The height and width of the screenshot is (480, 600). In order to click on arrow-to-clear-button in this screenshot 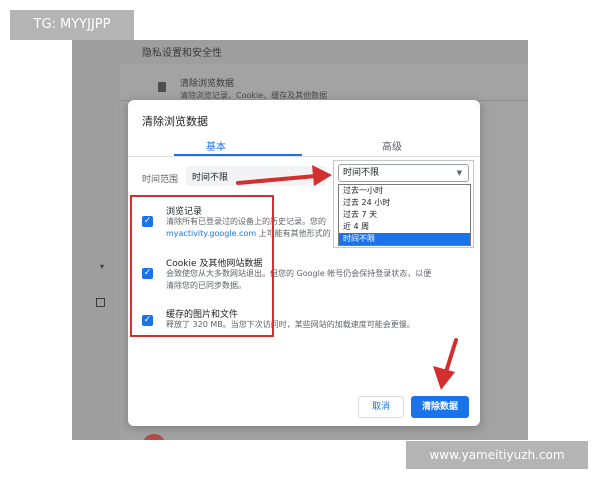, I will do `click(445, 364)`.